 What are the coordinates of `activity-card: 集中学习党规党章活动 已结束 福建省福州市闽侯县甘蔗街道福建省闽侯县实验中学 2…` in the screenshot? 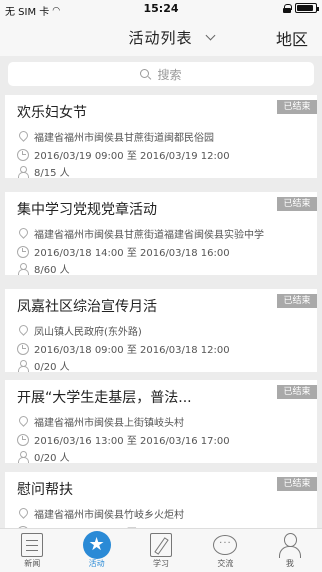 It's located at (161, 234).